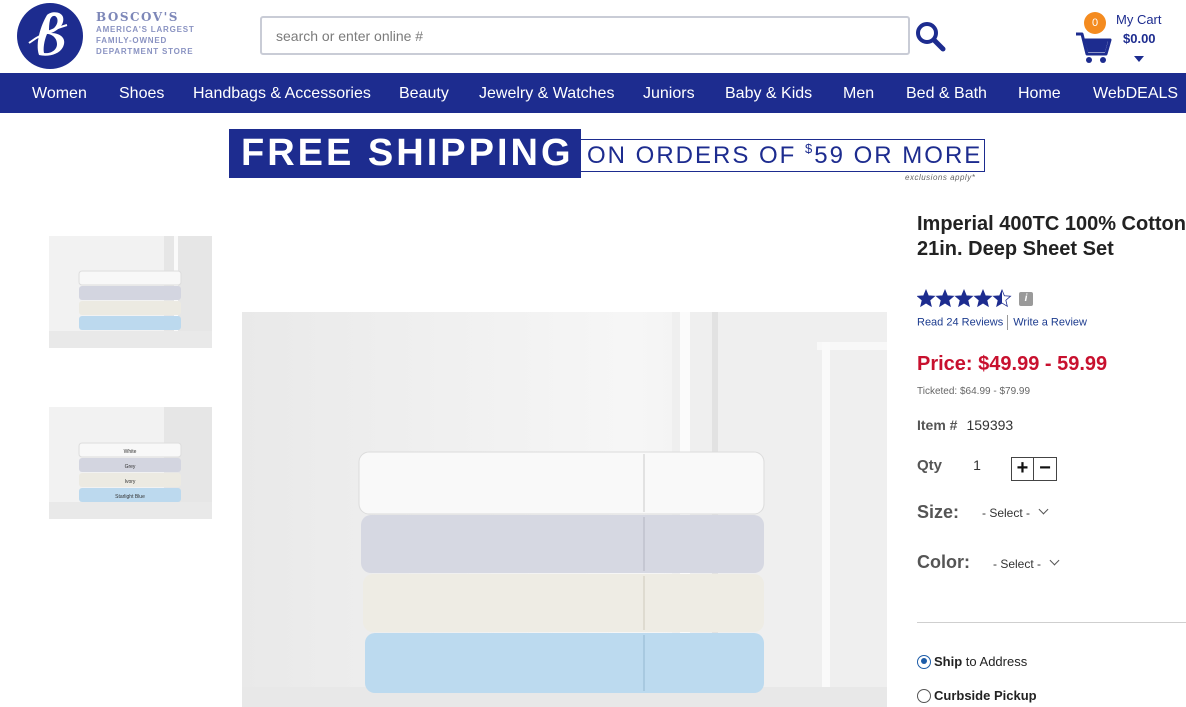 The image size is (1186, 707). What do you see at coordinates (768, 94) in the screenshot?
I see `nav-item-baby-kids: Baby & Kids` at bounding box center [768, 94].